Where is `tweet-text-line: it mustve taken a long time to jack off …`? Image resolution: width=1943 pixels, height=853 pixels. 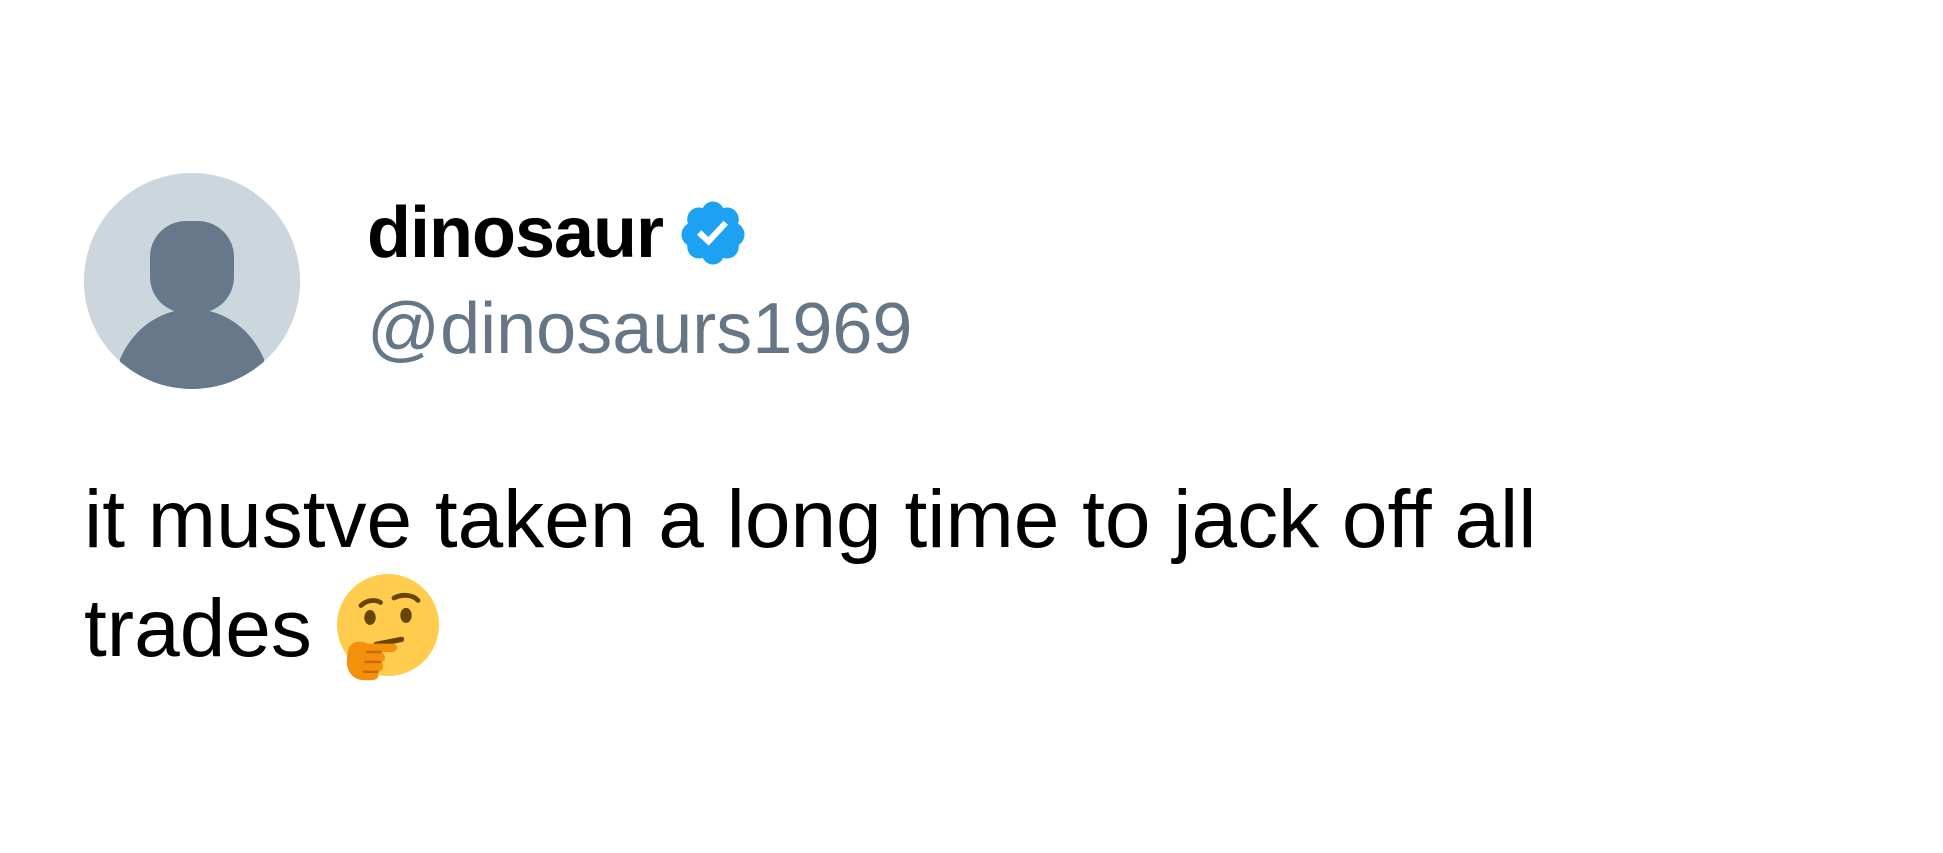
tweet-text-line: it mustve taken a long time to jack off … is located at coordinates (810, 519).